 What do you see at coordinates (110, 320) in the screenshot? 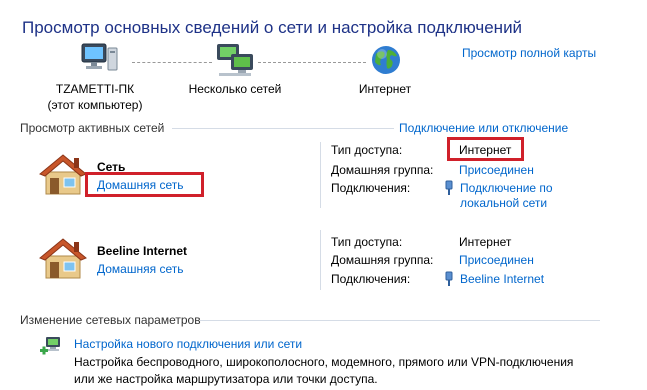
I see `change-settings-title: Изменение сетевых параметров` at bounding box center [110, 320].